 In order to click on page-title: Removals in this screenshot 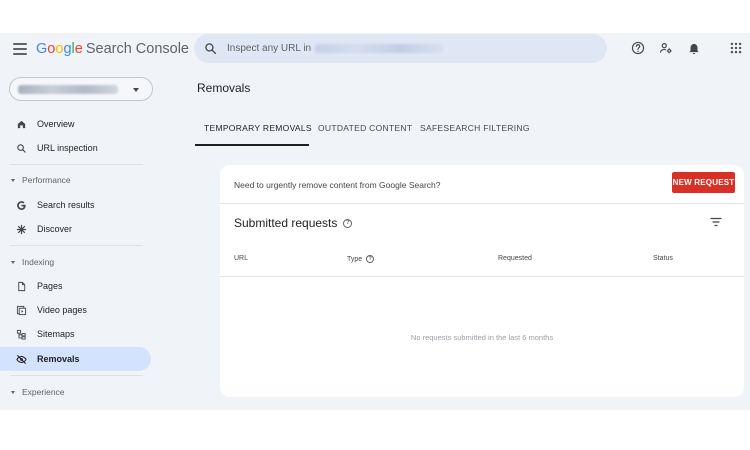, I will do `click(224, 88)`.